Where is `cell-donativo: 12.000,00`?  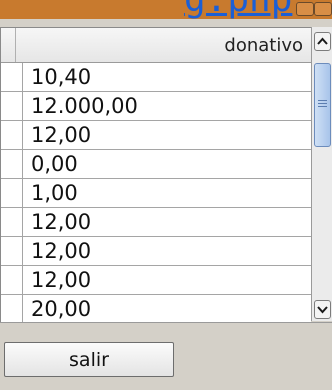 cell-donativo: 12.000,00 is located at coordinates (84, 106).